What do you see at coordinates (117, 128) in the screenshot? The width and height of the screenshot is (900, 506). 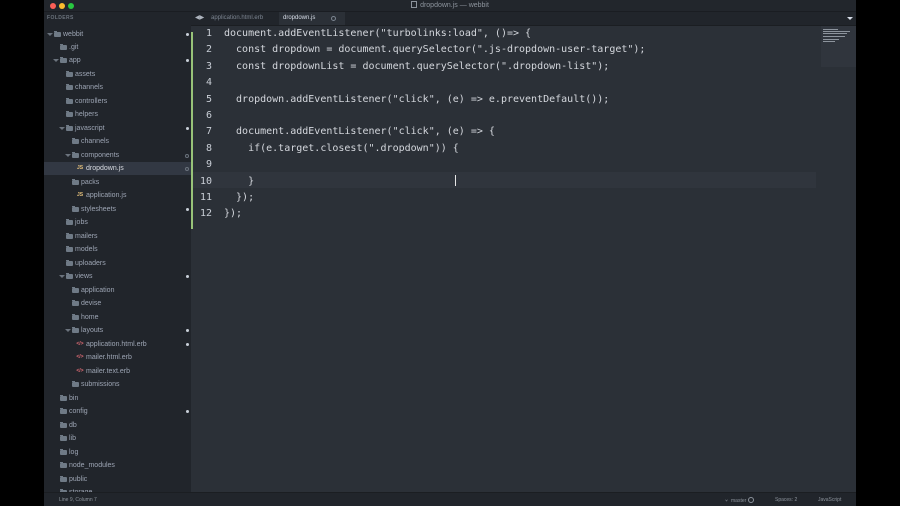 I see `sidebar-item-javascript: javascript` at bounding box center [117, 128].